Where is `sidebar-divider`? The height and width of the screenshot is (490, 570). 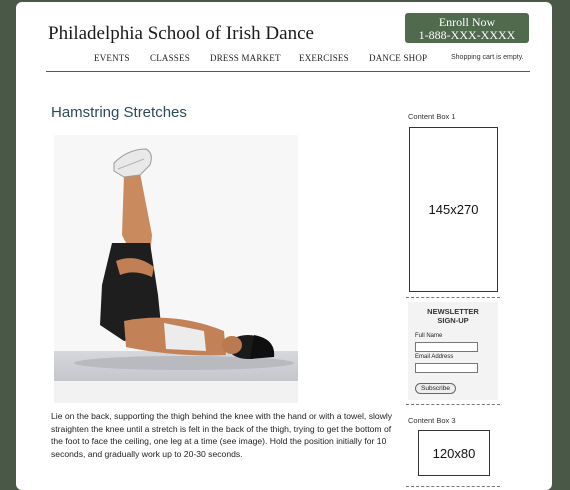 sidebar-divider is located at coordinates (453, 297).